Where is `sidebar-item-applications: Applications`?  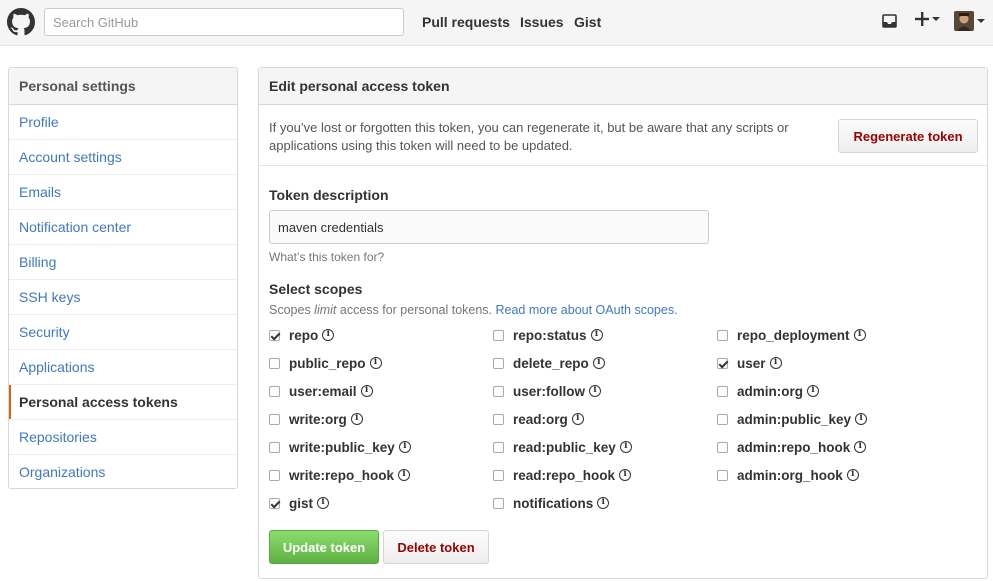 sidebar-item-applications: Applications is located at coordinates (123, 367).